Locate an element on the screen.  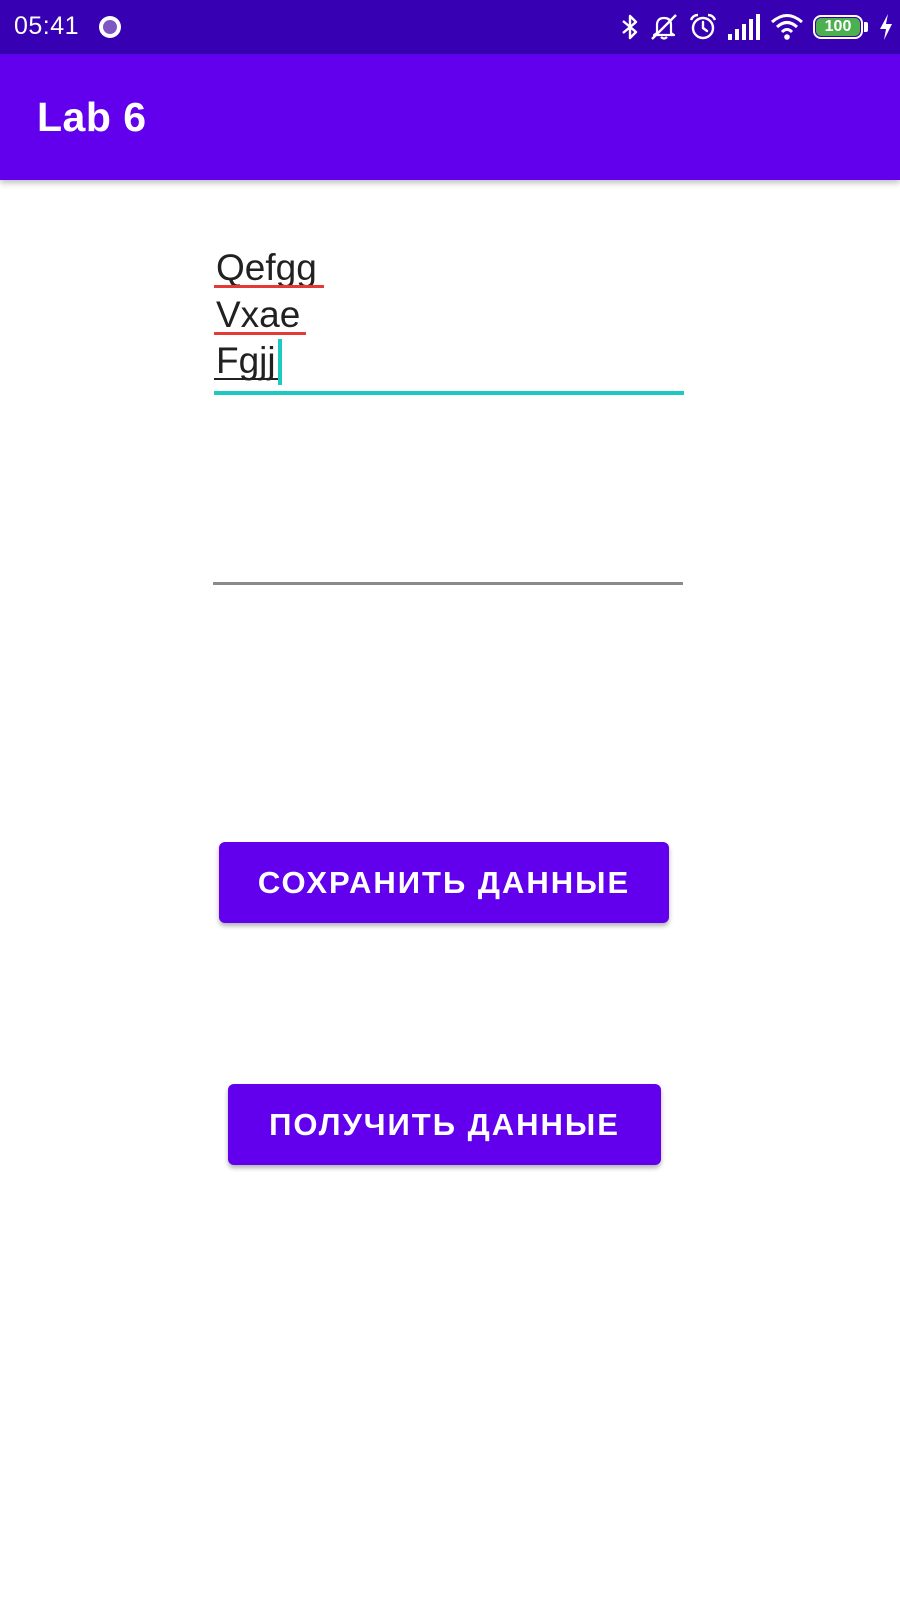
battery-level: 100 is located at coordinates (838, 26).